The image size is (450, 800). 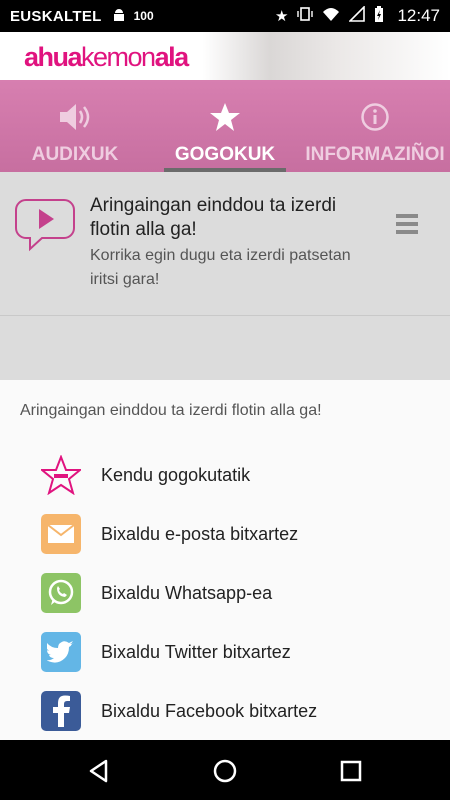 I want to click on star-minus-icon, so click(x=61, y=475).